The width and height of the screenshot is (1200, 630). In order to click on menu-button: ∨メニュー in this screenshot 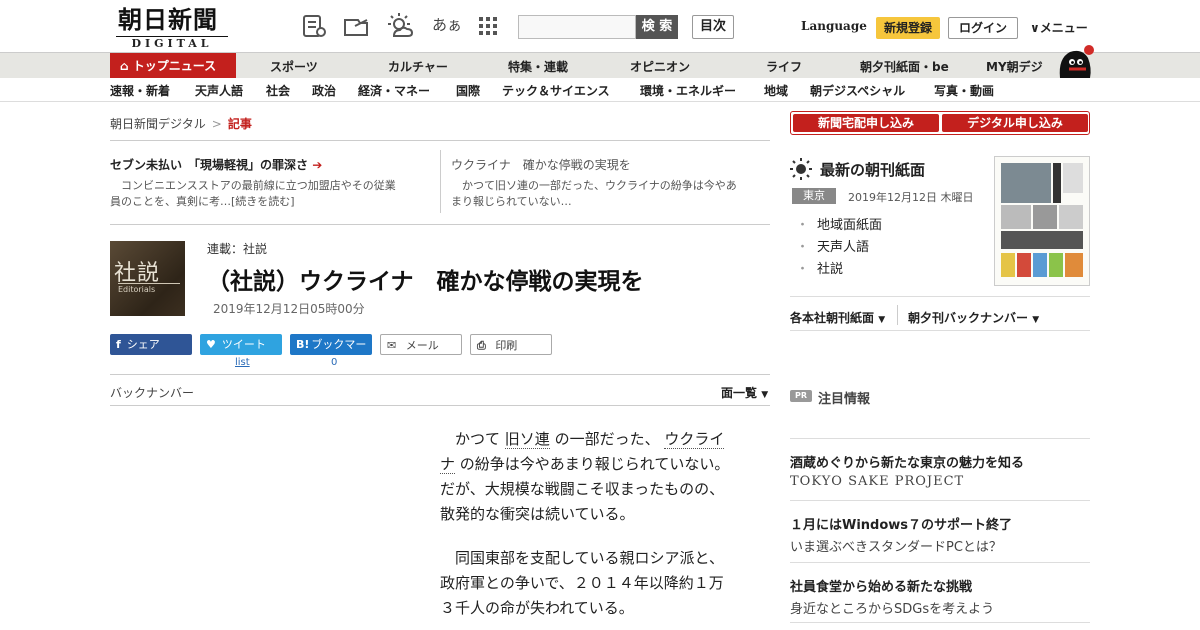, I will do `click(1059, 27)`.